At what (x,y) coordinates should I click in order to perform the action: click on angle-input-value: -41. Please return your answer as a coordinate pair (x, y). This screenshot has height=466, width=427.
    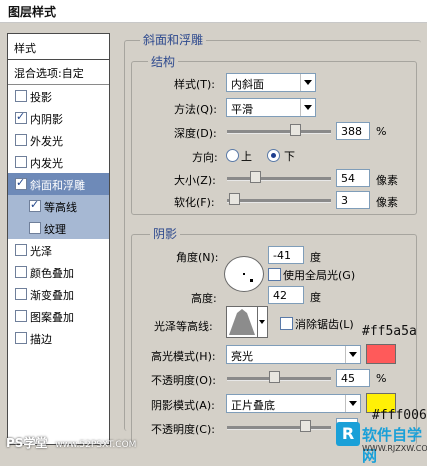
    Looking at the image, I should click on (282, 255).